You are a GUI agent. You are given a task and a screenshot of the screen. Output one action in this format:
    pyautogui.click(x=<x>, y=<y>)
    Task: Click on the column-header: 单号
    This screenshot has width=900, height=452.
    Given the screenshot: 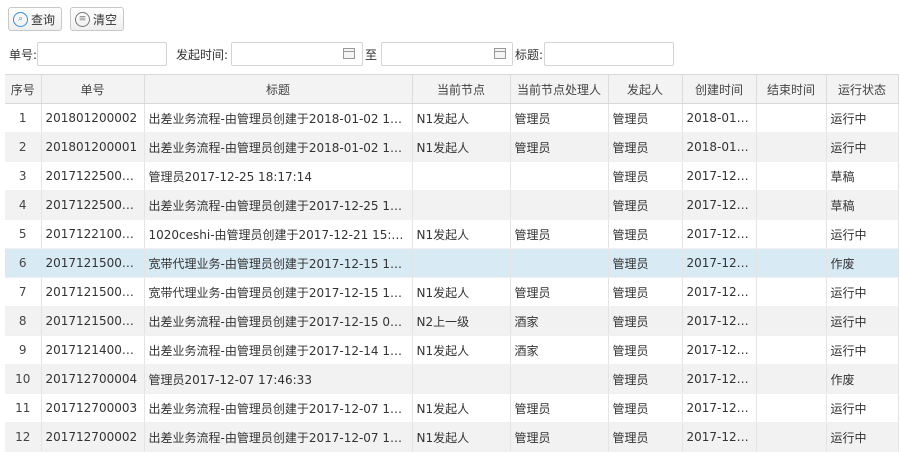 What is the action you would take?
    pyautogui.click(x=93, y=89)
    